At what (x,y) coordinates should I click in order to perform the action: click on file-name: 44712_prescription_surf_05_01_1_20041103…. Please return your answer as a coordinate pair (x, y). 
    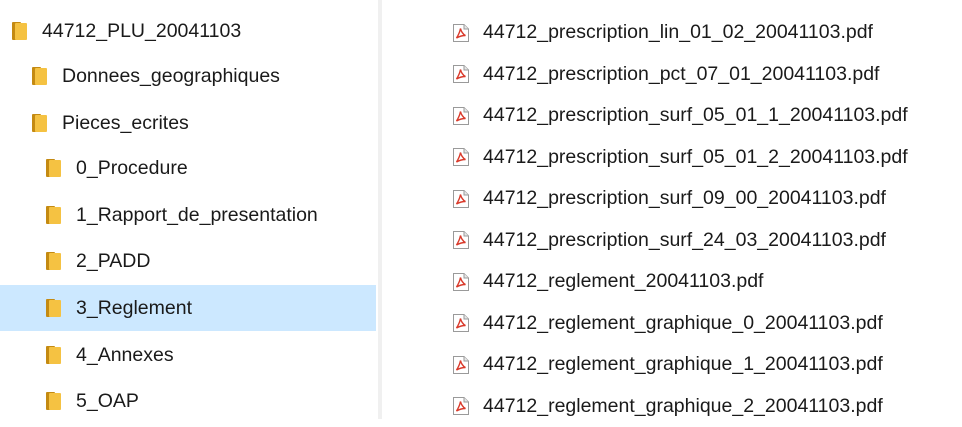
    Looking at the image, I should click on (695, 115).